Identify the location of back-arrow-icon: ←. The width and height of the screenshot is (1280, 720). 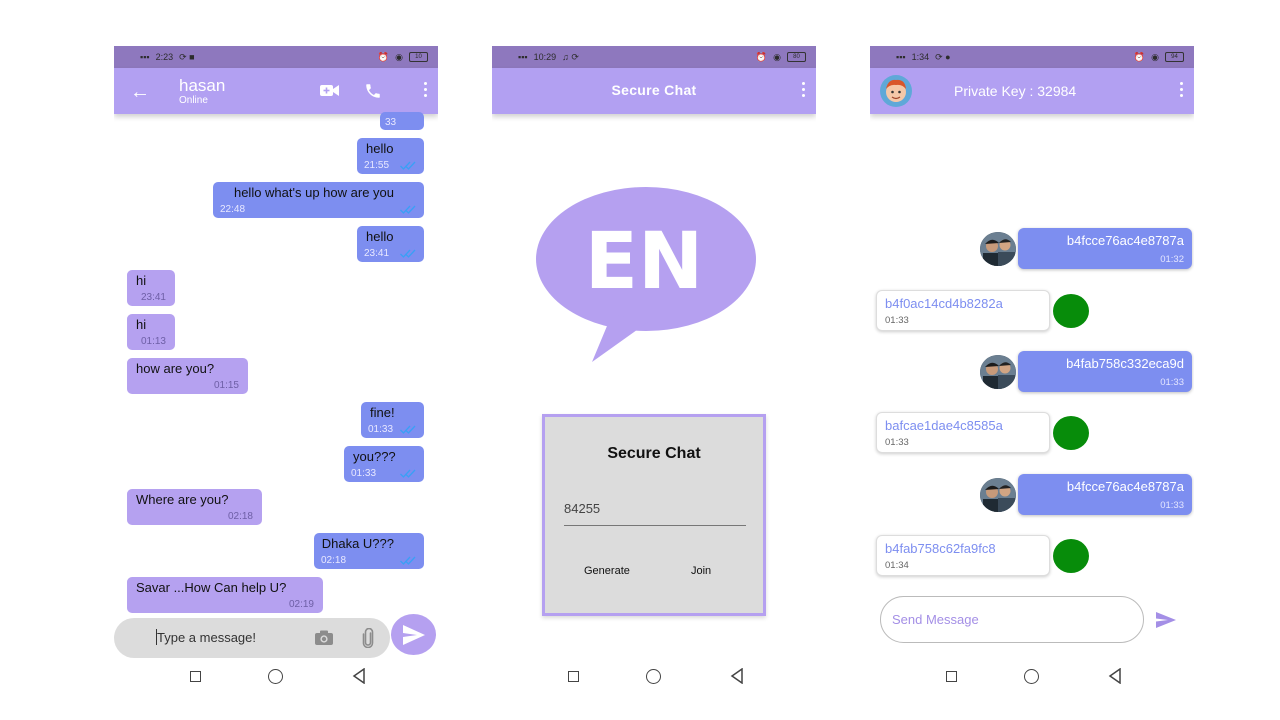
(140, 92).